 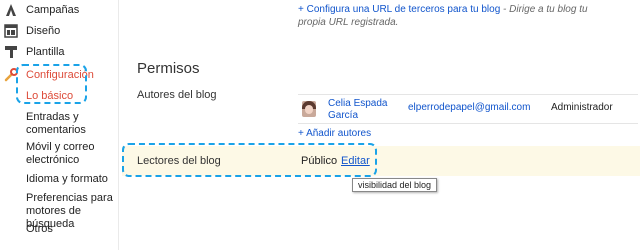 I want to click on blog-authors-label: Autores del blog, so click(x=177, y=95).